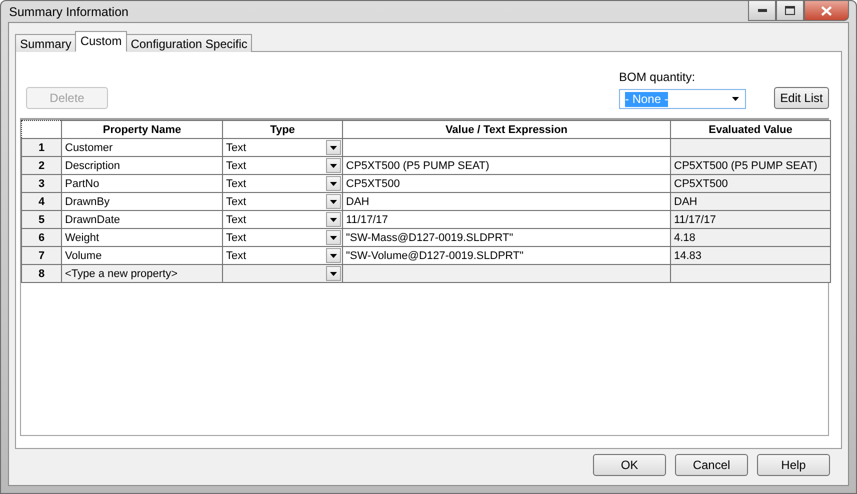 This screenshot has width=857, height=494. Describe the element at coordinates (506, 129) in the screenshot. I see `column-header: Value / Text Expression` at that location.